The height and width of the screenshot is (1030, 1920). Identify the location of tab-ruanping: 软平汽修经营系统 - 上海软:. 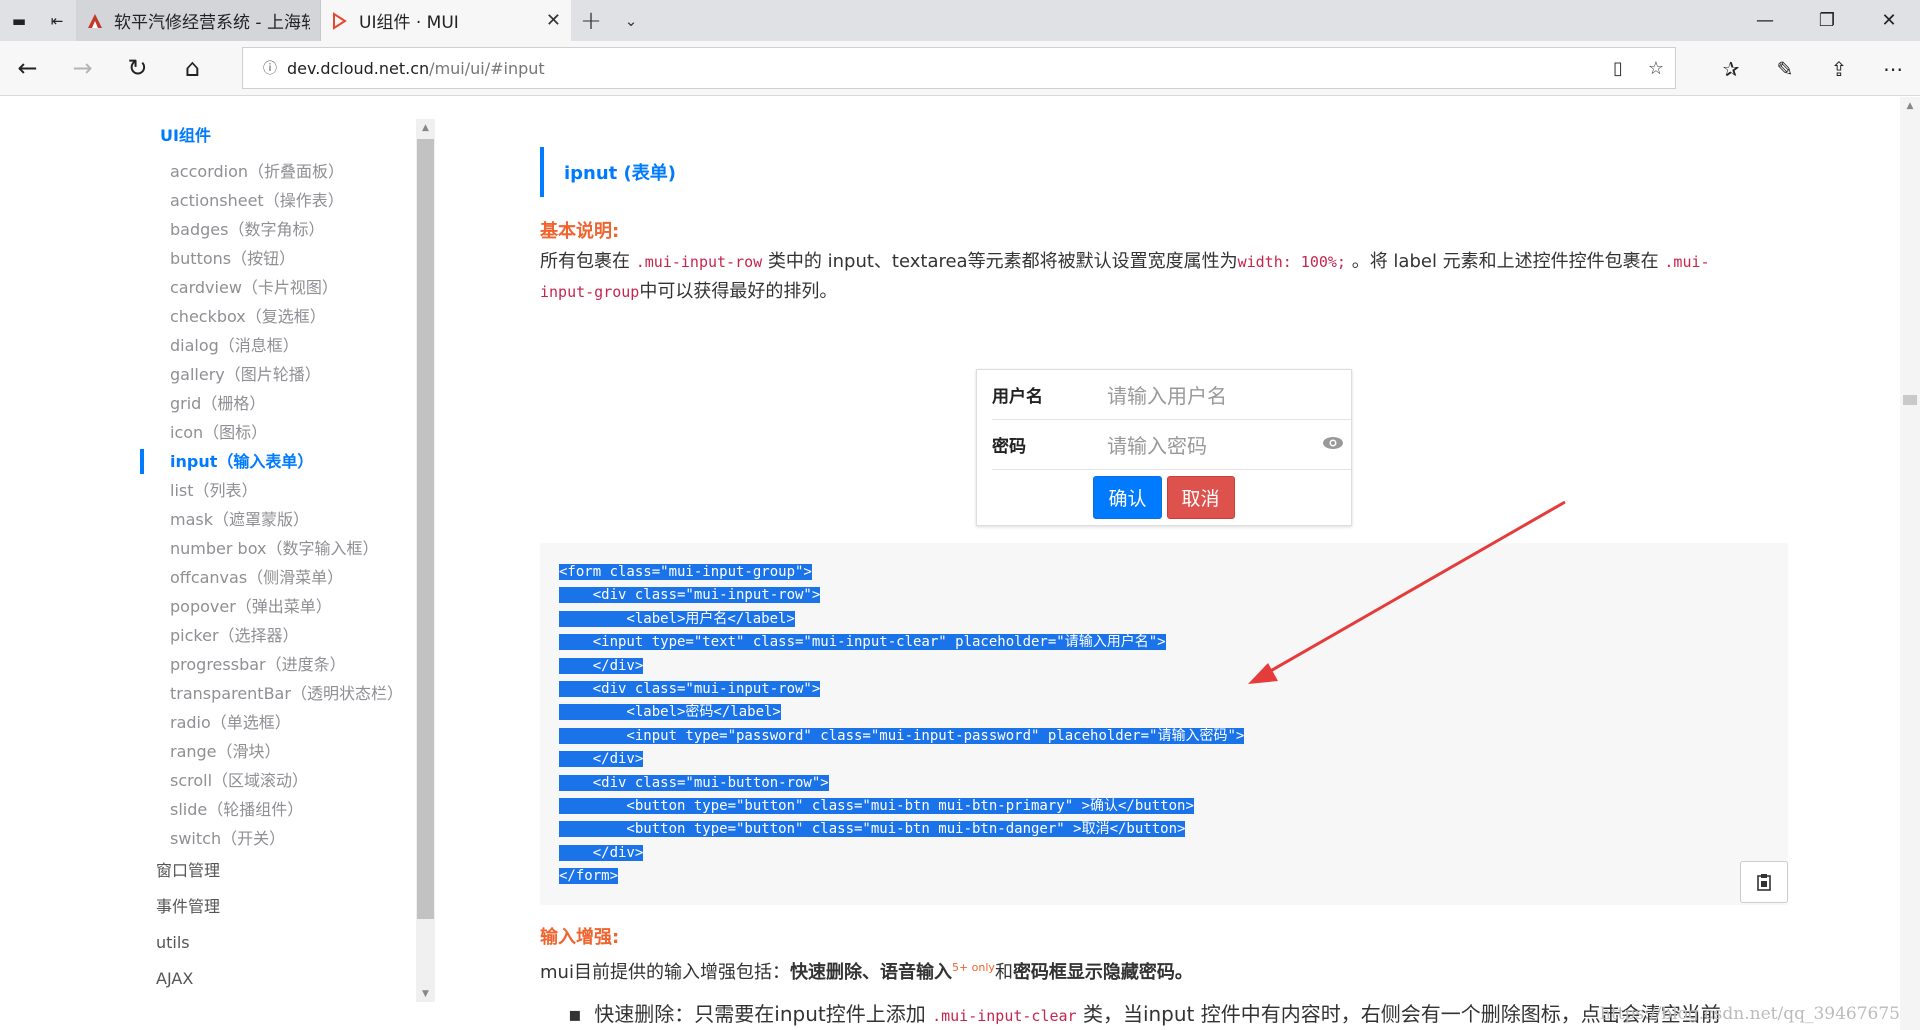
(198, 20).